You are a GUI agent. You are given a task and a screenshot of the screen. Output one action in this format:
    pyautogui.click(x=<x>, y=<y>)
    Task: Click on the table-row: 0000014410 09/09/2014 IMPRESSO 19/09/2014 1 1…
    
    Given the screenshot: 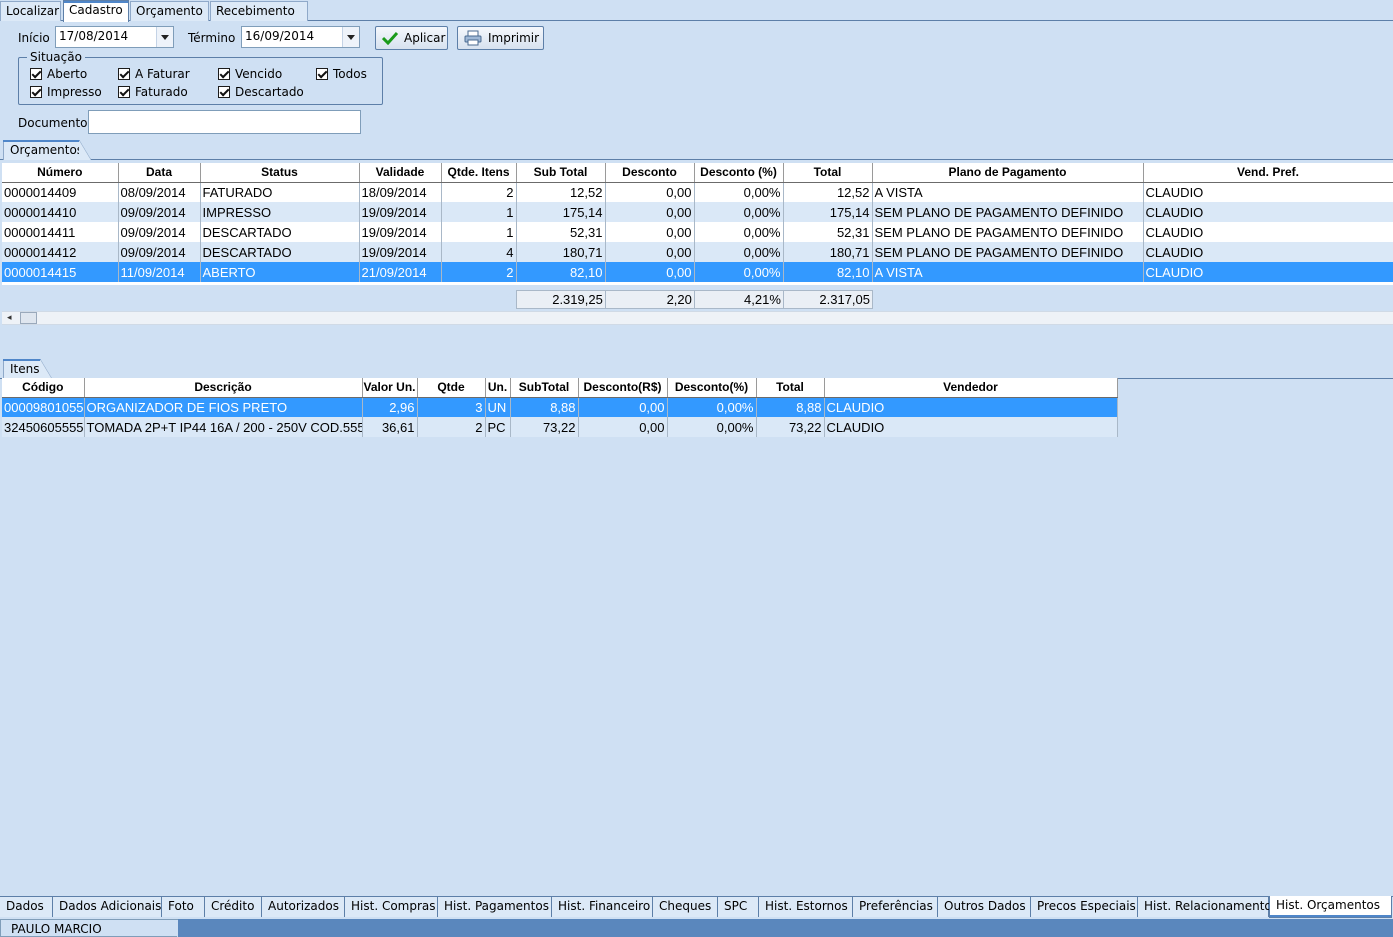 What is the action you would take?
    pyautogui.click(x=697, y=212)
    